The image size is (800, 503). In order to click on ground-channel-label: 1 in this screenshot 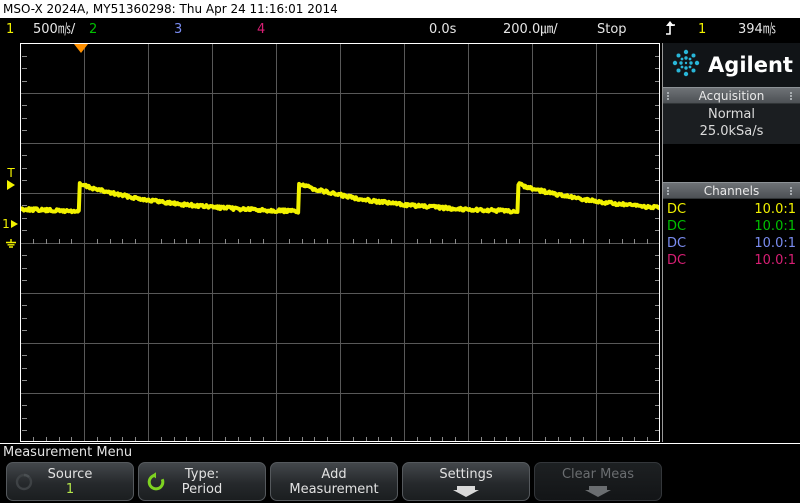, I will do `click(6, 223)`.